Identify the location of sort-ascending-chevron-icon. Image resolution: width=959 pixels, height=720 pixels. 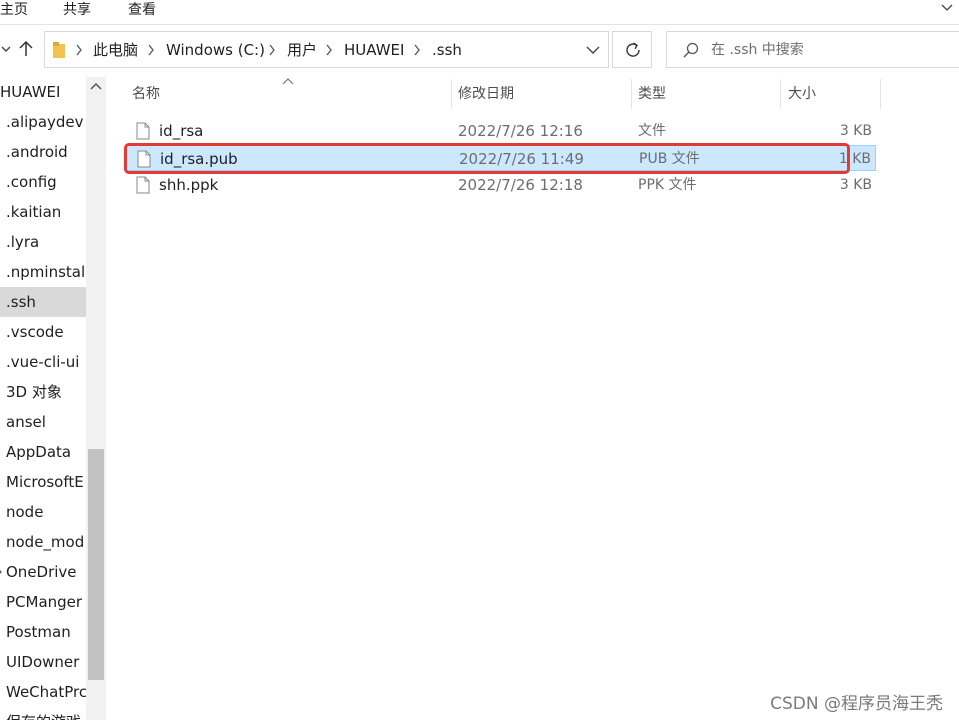
(288, 81).